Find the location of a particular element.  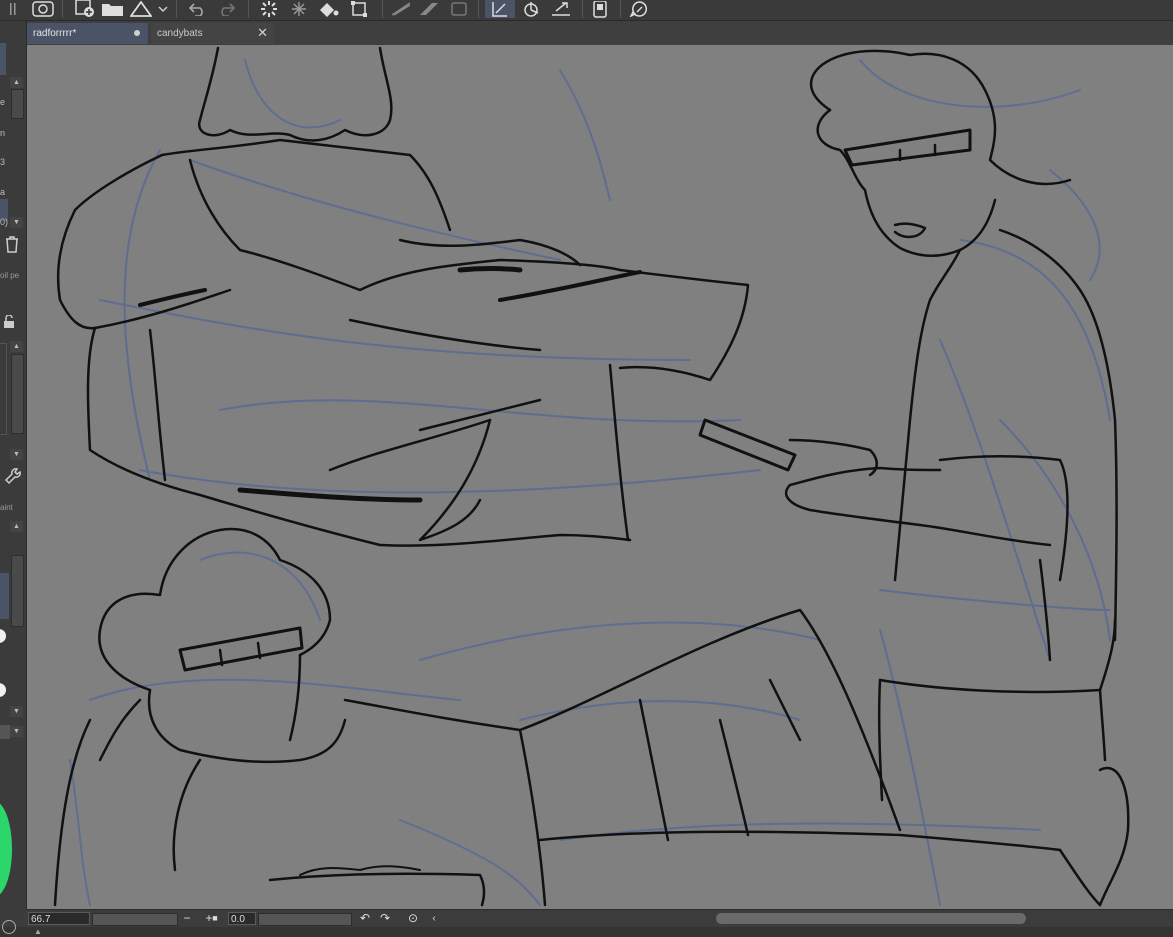

redo-icon is located at coordinates (226, 9).